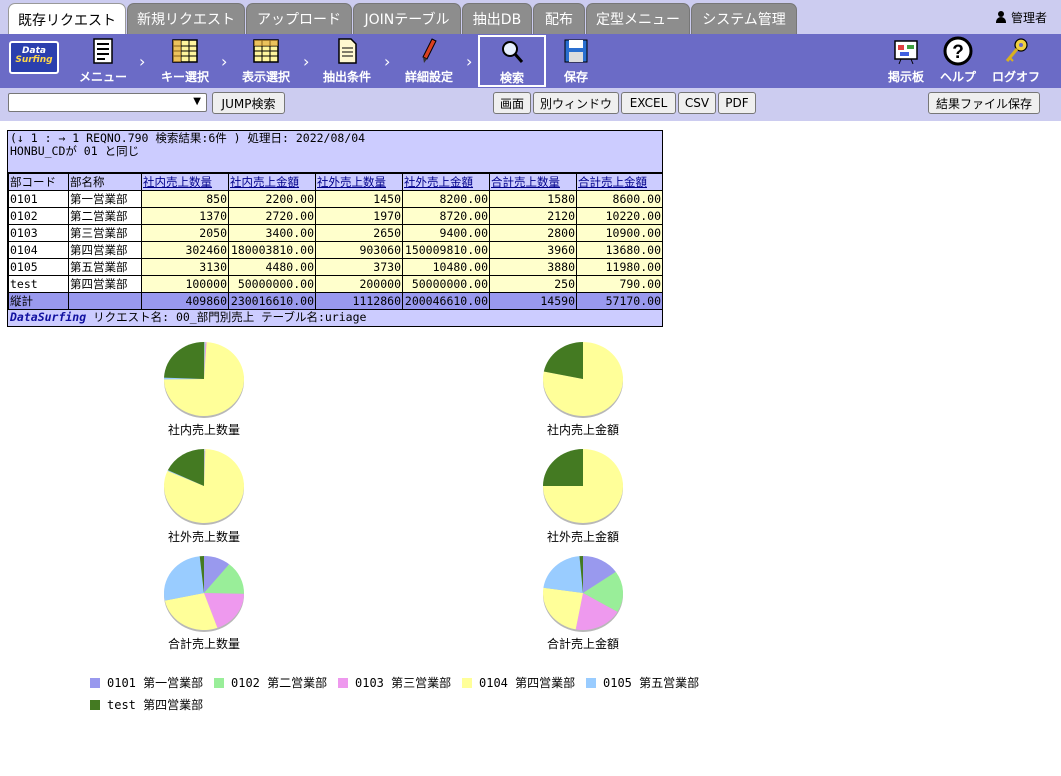  What do you see at coordinates (403, 683) in the screenshot?
I see `legend-label: 0103 第三営業部` at bounding box center [403, 683].